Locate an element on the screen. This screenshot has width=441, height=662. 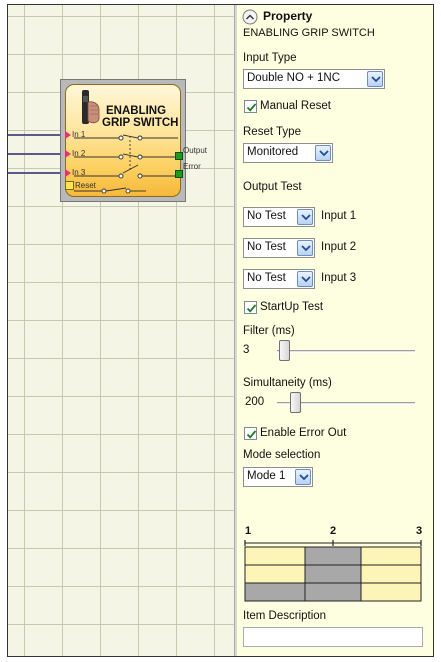
mode-position-3: 3 is located at coordinates (419, 531).